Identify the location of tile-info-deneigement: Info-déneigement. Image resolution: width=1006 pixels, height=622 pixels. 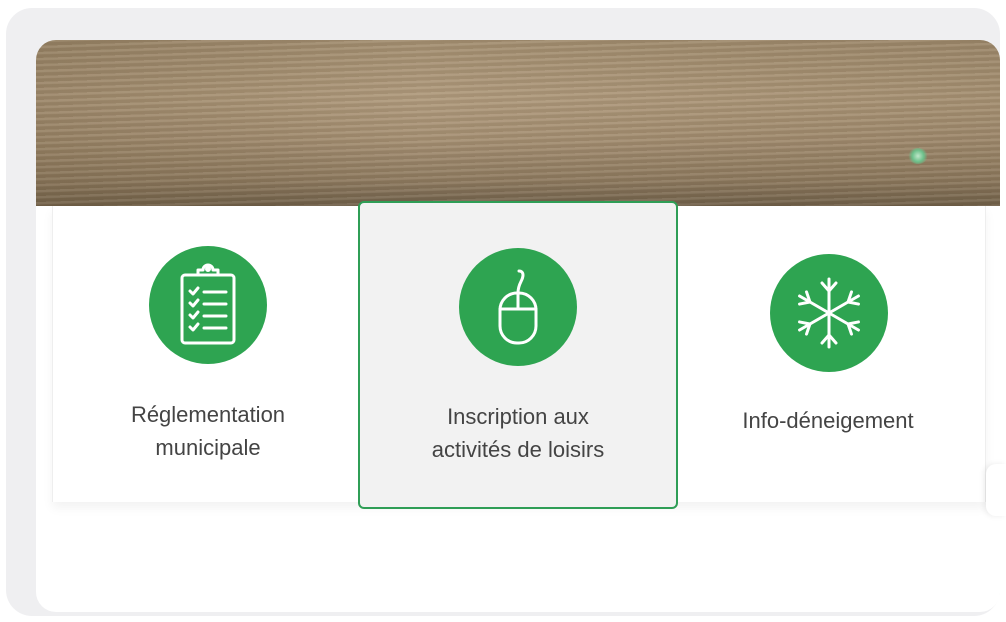
(828, 354).